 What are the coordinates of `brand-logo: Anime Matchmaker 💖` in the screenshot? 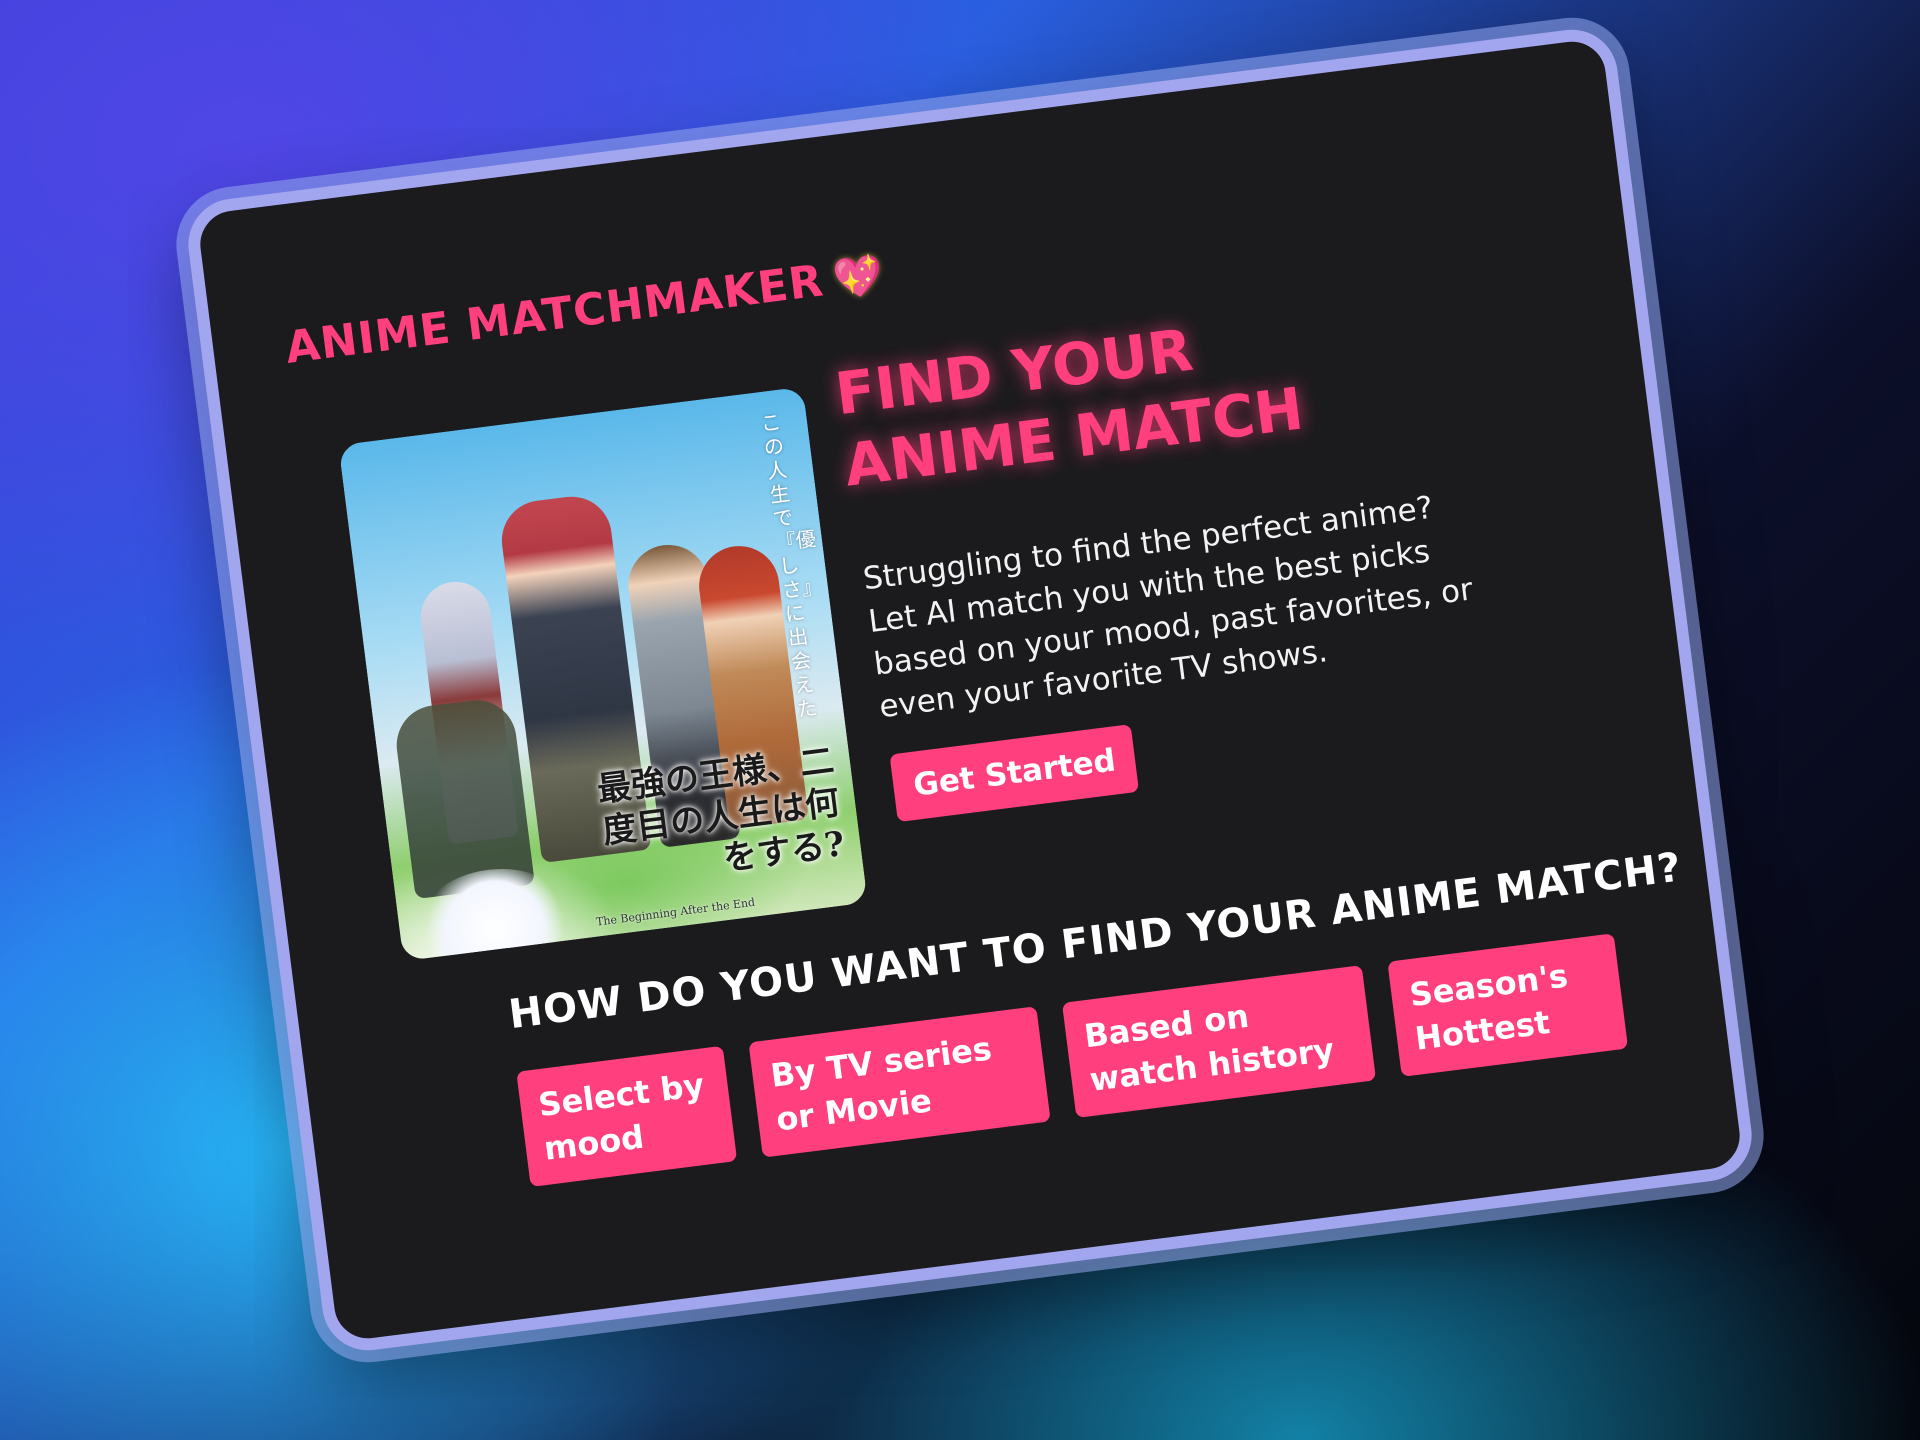 It's located at (585, 311).